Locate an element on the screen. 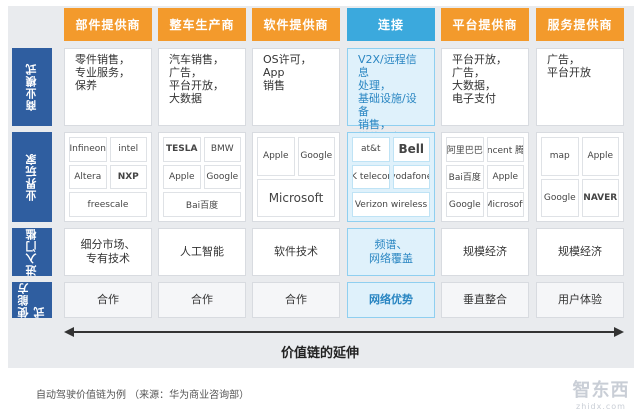  company-logo: 阿里巴巴 is located at coordinates (465, 149).